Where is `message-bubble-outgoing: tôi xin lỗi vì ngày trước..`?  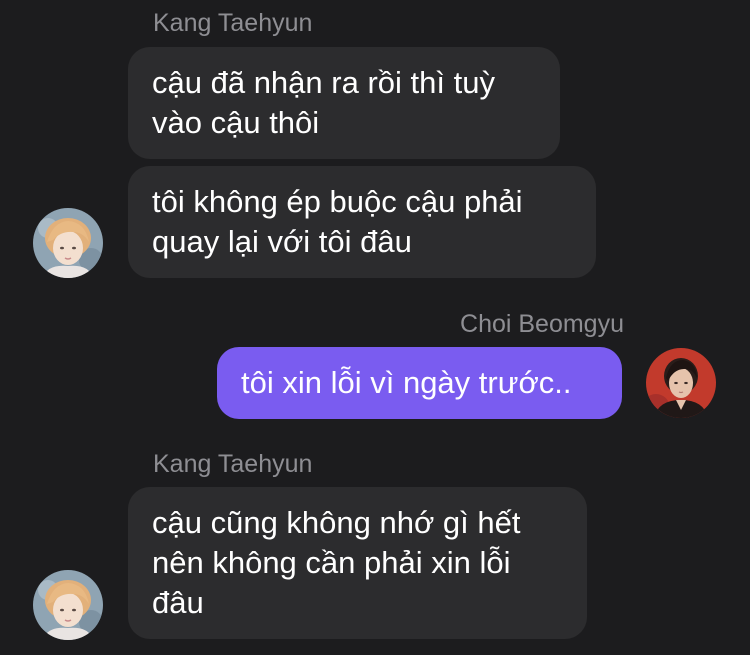 message-bubble-outgoing: tôi xin lỗi vì ngày trước.. is located at coordinates (419, 383).